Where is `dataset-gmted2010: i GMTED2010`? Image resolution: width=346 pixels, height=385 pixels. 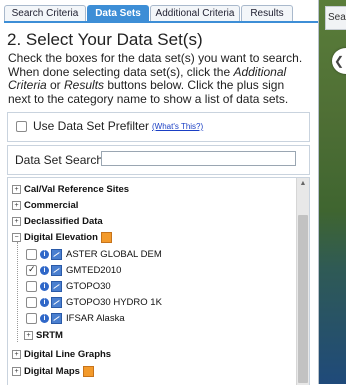
dataset-gmted2010: i GMTED2010 is located at coordinates (74, 270).